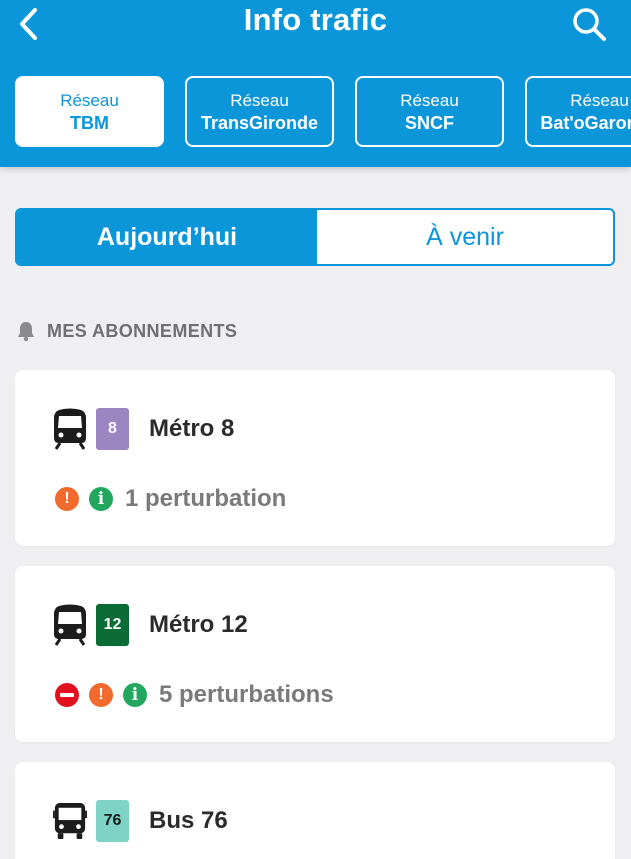  Describe the element at coordinates (246, 694) in the screenshot. I see `status-text: 5 perturbations` at that location.